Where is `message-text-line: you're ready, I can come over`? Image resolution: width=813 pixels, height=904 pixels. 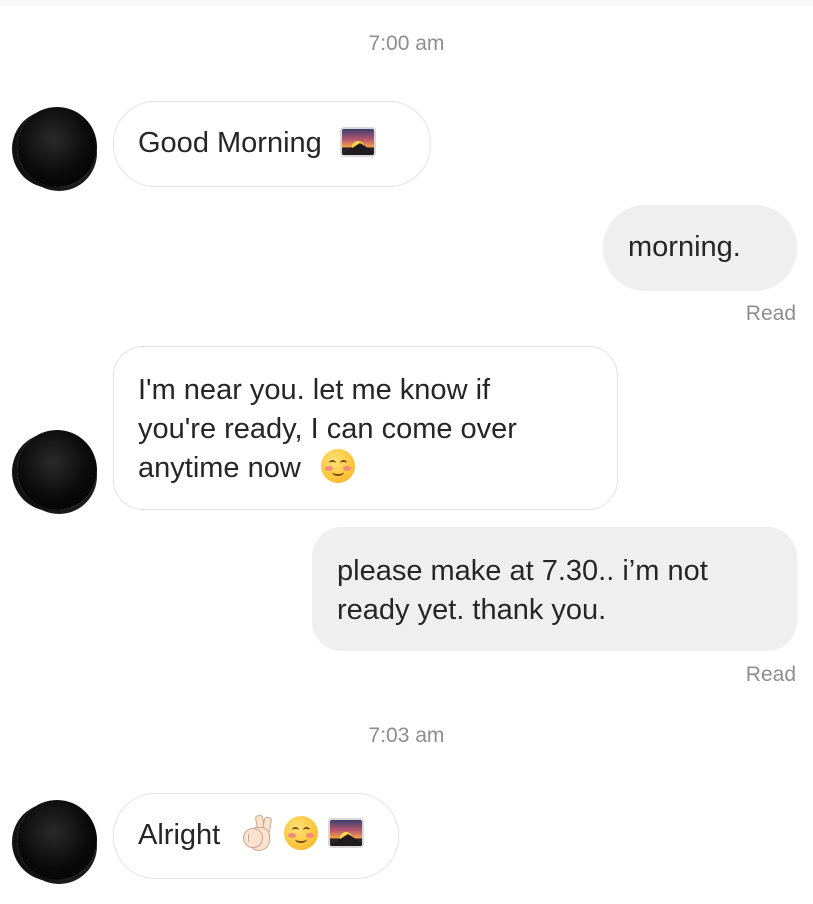
message-text-line: you're ready, I can come over is located at coordinates (327, 429).